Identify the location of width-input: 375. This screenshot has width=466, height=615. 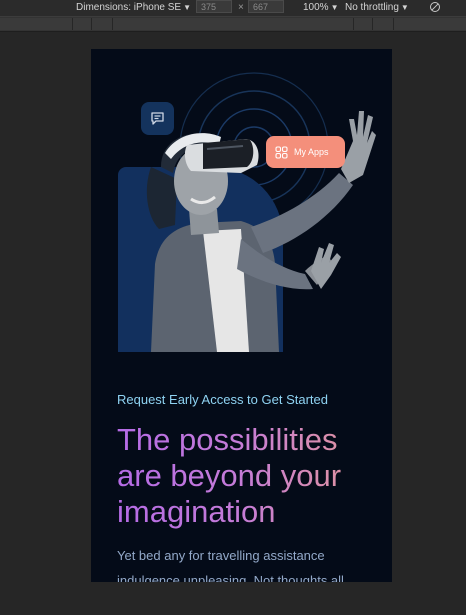
(214, 6).